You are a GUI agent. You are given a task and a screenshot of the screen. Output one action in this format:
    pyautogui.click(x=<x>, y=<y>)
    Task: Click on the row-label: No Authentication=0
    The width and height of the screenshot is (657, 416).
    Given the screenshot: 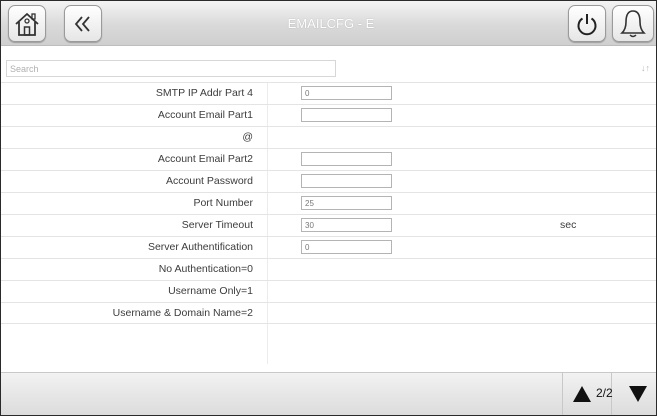 What is the action you would take?
    pyautogui.click(x=205, y=269)
    